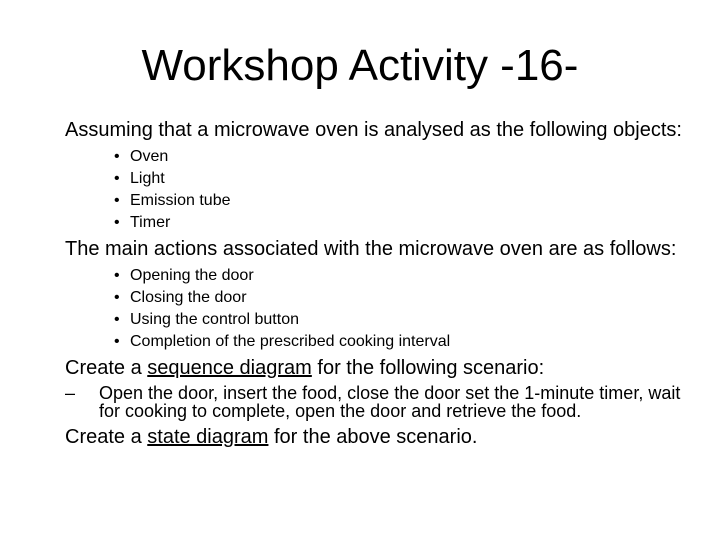  Describe the element at coordinates (385, 223) in the screenshot. I see `list-item: • Timer` at that location.